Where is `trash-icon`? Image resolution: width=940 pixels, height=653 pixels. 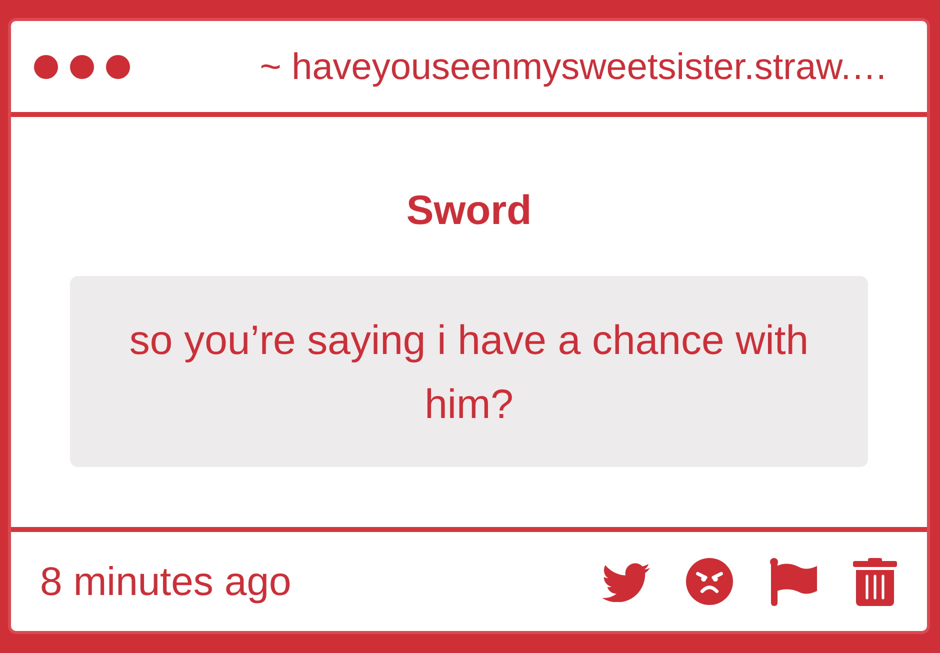
trash-icon is located at coordinates (875, 582).